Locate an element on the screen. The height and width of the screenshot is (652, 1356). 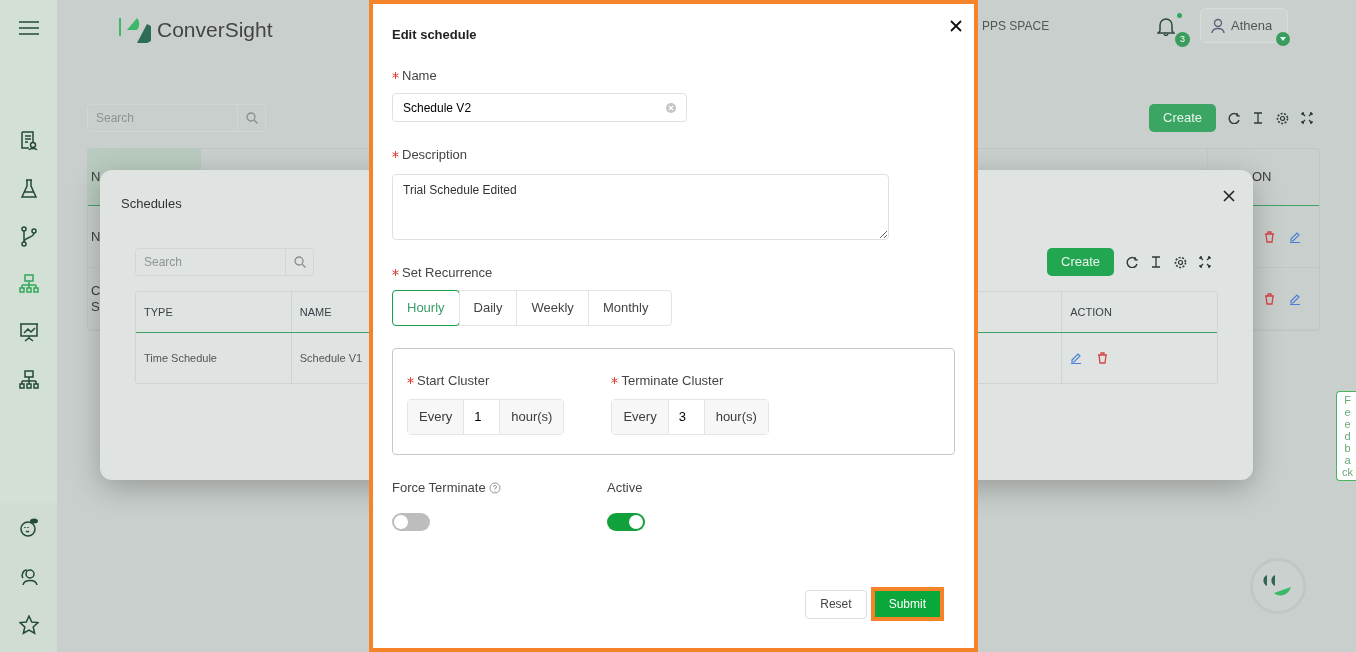
smiley-icon is located at coordinates (28, 527).